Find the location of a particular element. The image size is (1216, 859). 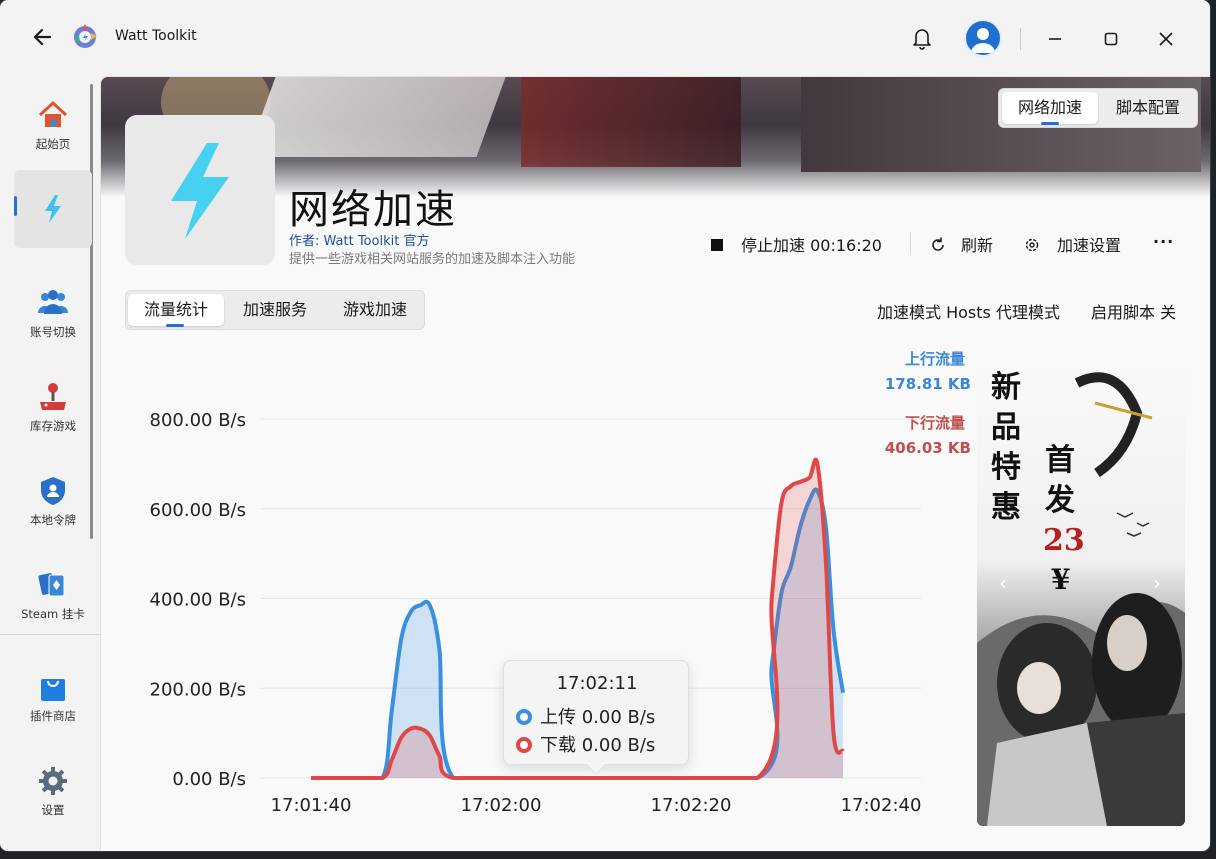

tooltip-download-text: 下载 0.00 B/s is located at coordinates (598, 745).